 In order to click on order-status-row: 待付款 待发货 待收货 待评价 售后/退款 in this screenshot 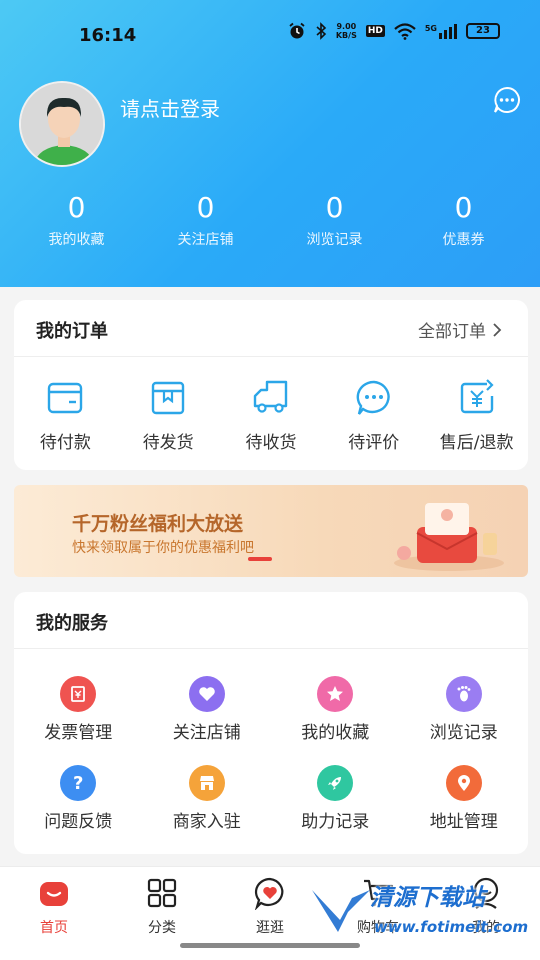, I will do `click(271, 415)`.